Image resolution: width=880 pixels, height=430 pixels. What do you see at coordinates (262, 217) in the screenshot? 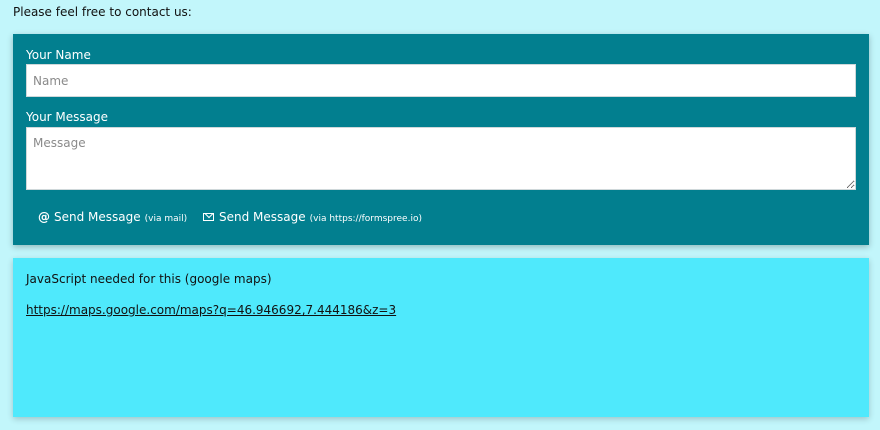
I see `send-via-formspree-label: Send Message` at bounding box center [262, 217].